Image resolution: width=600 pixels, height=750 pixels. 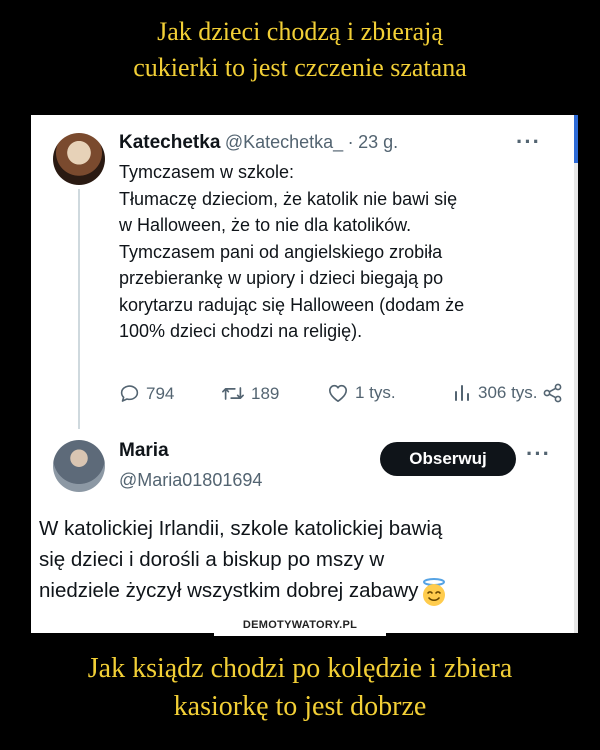 I want to click on retweet-icon, so click(x=233, y=393).